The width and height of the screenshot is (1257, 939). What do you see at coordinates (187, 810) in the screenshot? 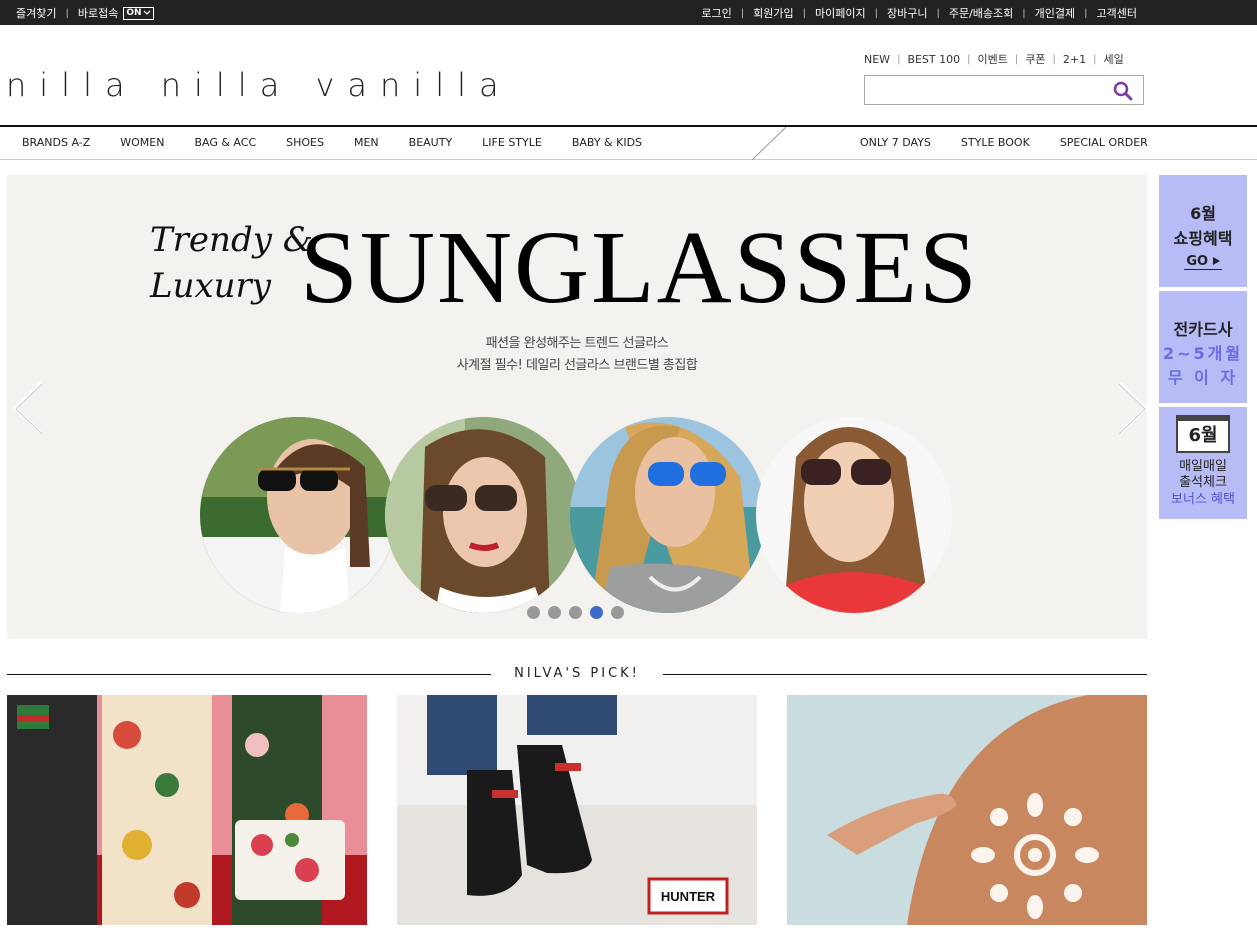
I see `pick-tile-floral-fashion` at bounding box center [187, 810].